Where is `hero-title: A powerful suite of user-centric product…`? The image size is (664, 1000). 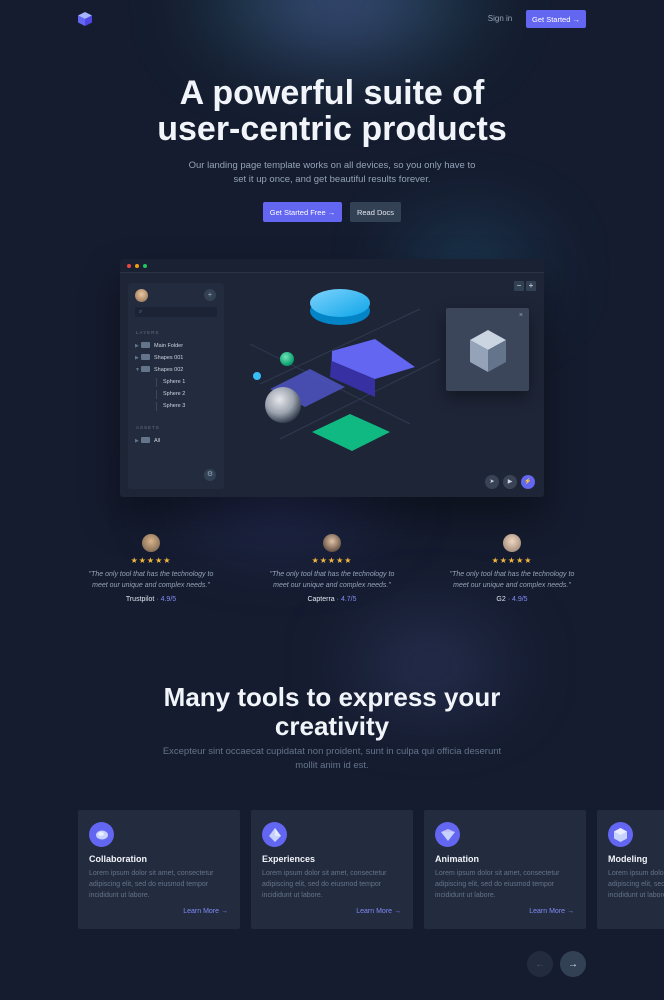
hero-title: A powerful suite of user-centric product… is located at coordinates (332, 111).